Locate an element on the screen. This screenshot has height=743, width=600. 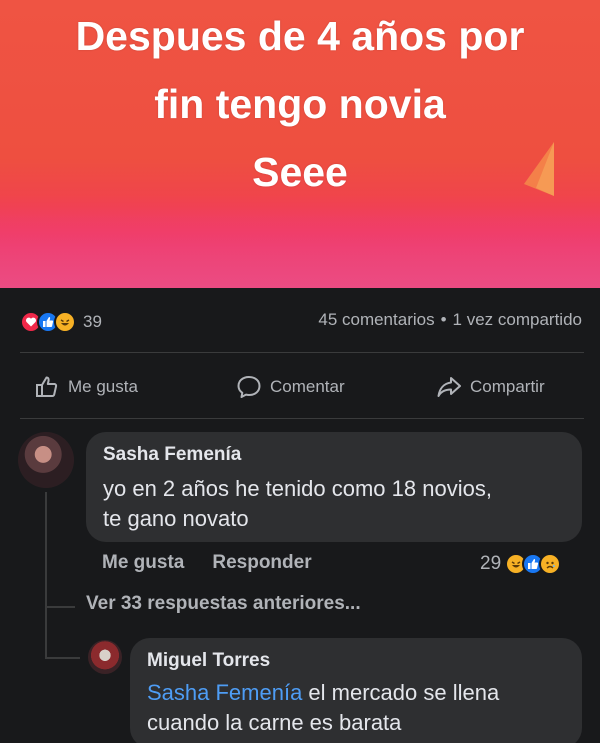
like-label: Me gusta is located at coordinates (103, 386).